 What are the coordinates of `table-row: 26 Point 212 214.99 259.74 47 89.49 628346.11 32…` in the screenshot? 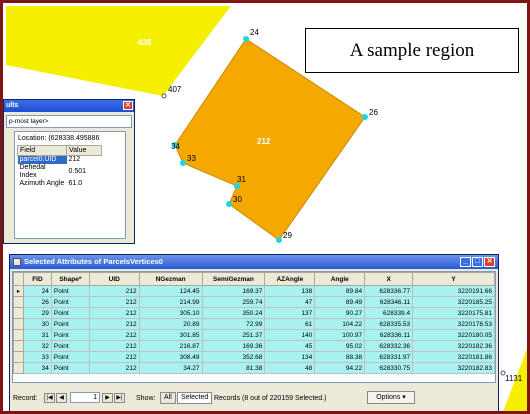 It's located at (254, 302).